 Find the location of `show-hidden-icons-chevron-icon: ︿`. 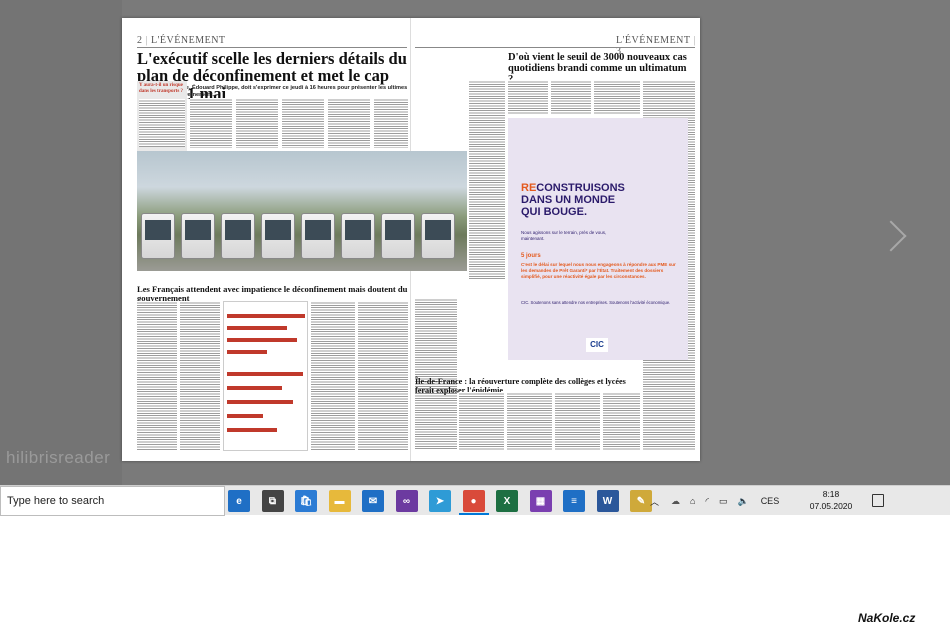

show-hidden-icons-chevron-icon: ︿ is located at coordinates (654, 501).